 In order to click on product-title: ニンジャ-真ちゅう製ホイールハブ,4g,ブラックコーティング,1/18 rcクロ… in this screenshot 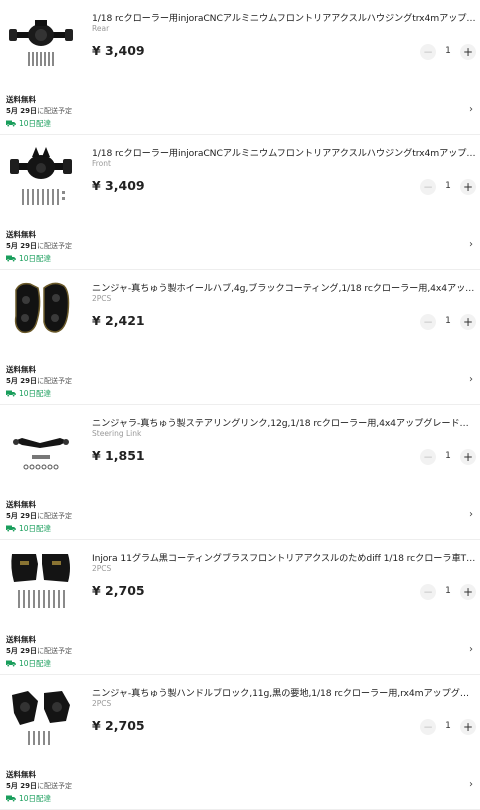, I will do `click(284, 287)`.